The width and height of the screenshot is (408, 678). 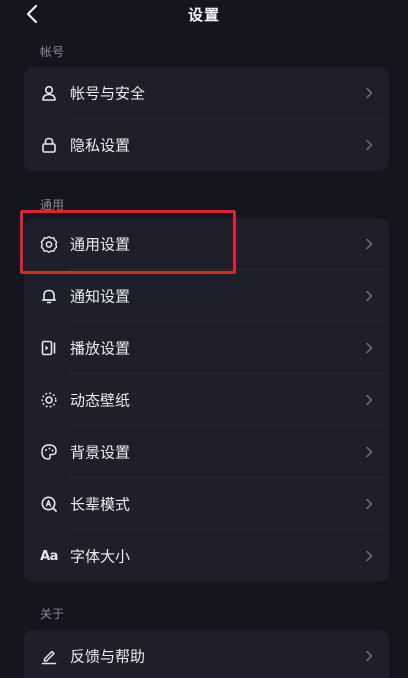 What do you see at coordinates (100, 452) in the screenshot?
I see `setting-label: 背景设置` at bounding box center [100, 452].